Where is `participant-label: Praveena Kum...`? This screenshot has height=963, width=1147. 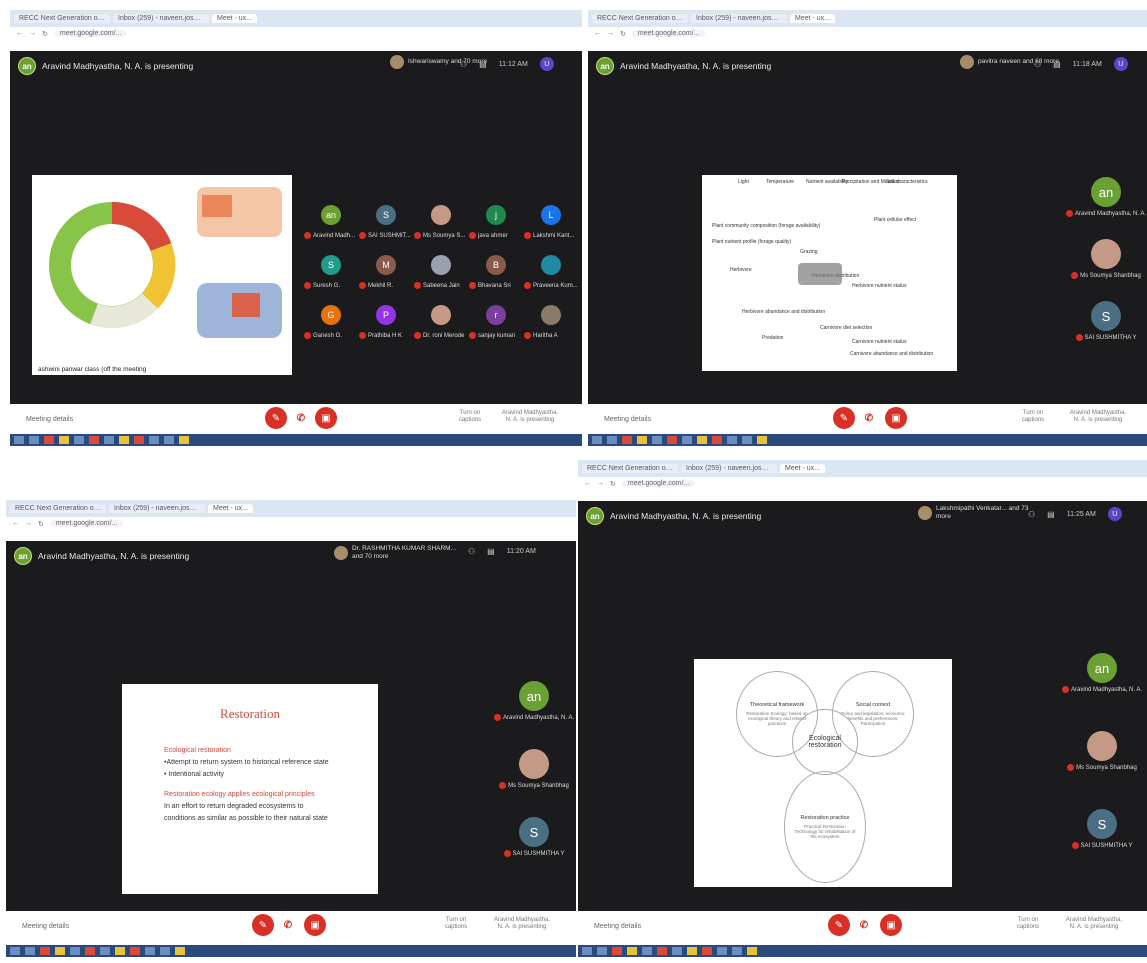
participant-label: Praveena Kum... is located at coordinates (555, 285).